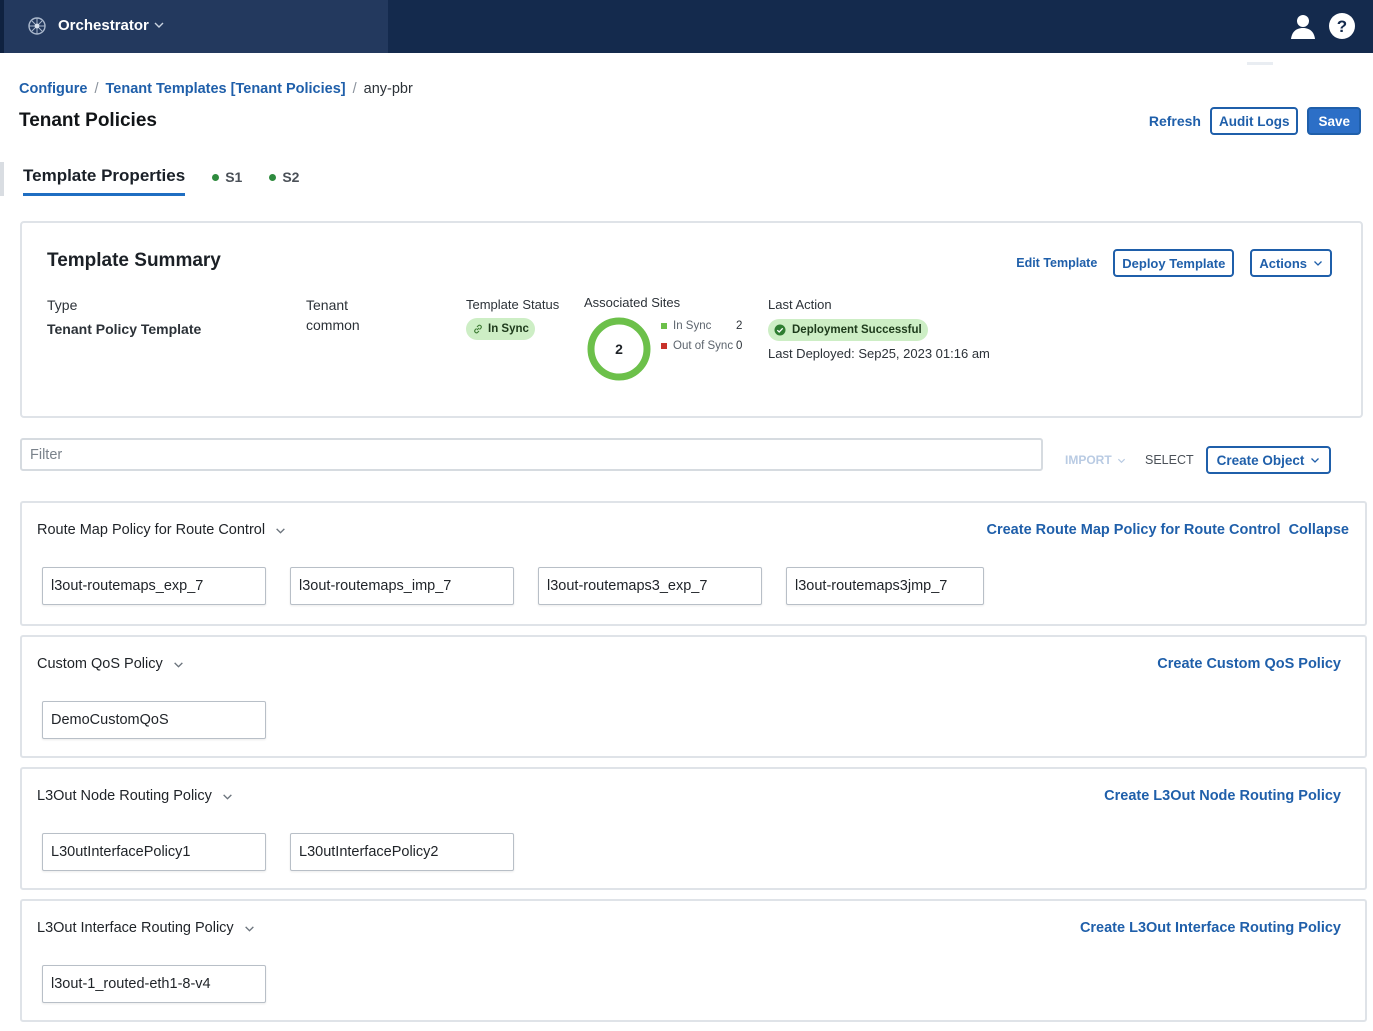 This screenshot has height=1031, width=1373. Describe the element at coordinates (1303, 26) in the screenshot. I see `user-icon` at that location.